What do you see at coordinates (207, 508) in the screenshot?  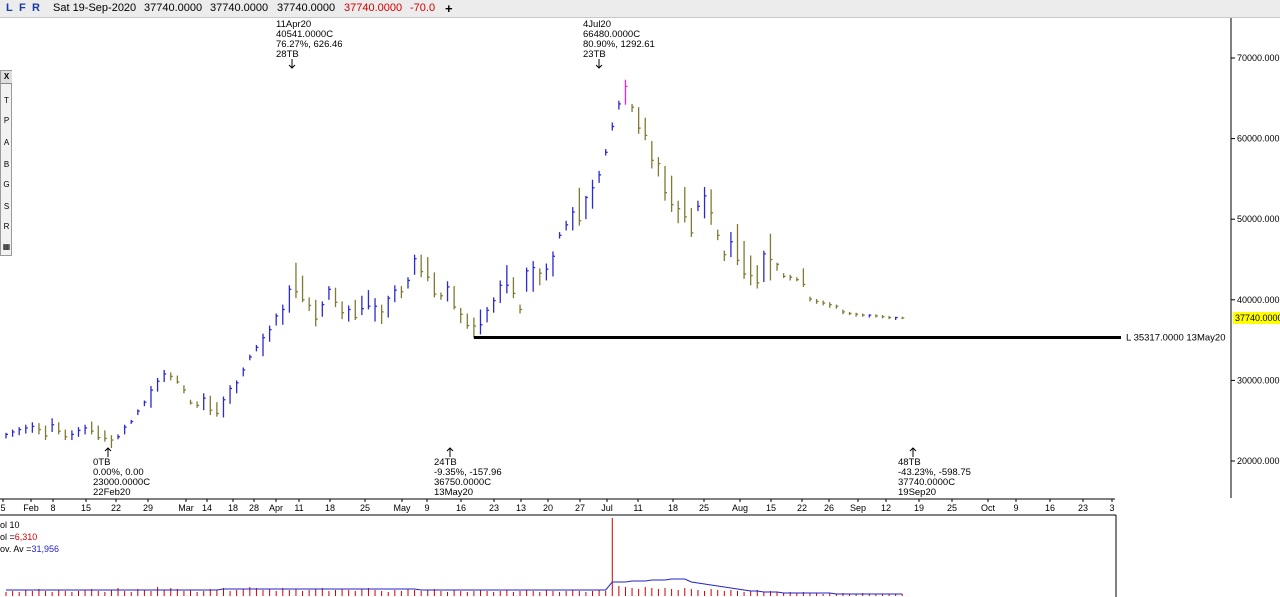 I see `x-tick-label: 14` at bounding box center [207, 508].